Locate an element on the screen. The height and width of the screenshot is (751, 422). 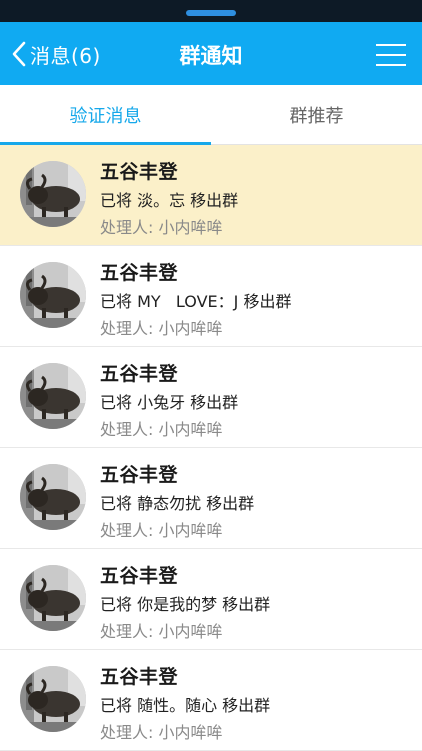
notice-action-text: 已将 静态勿扰 移出群 is located at coordinates (177, 503).